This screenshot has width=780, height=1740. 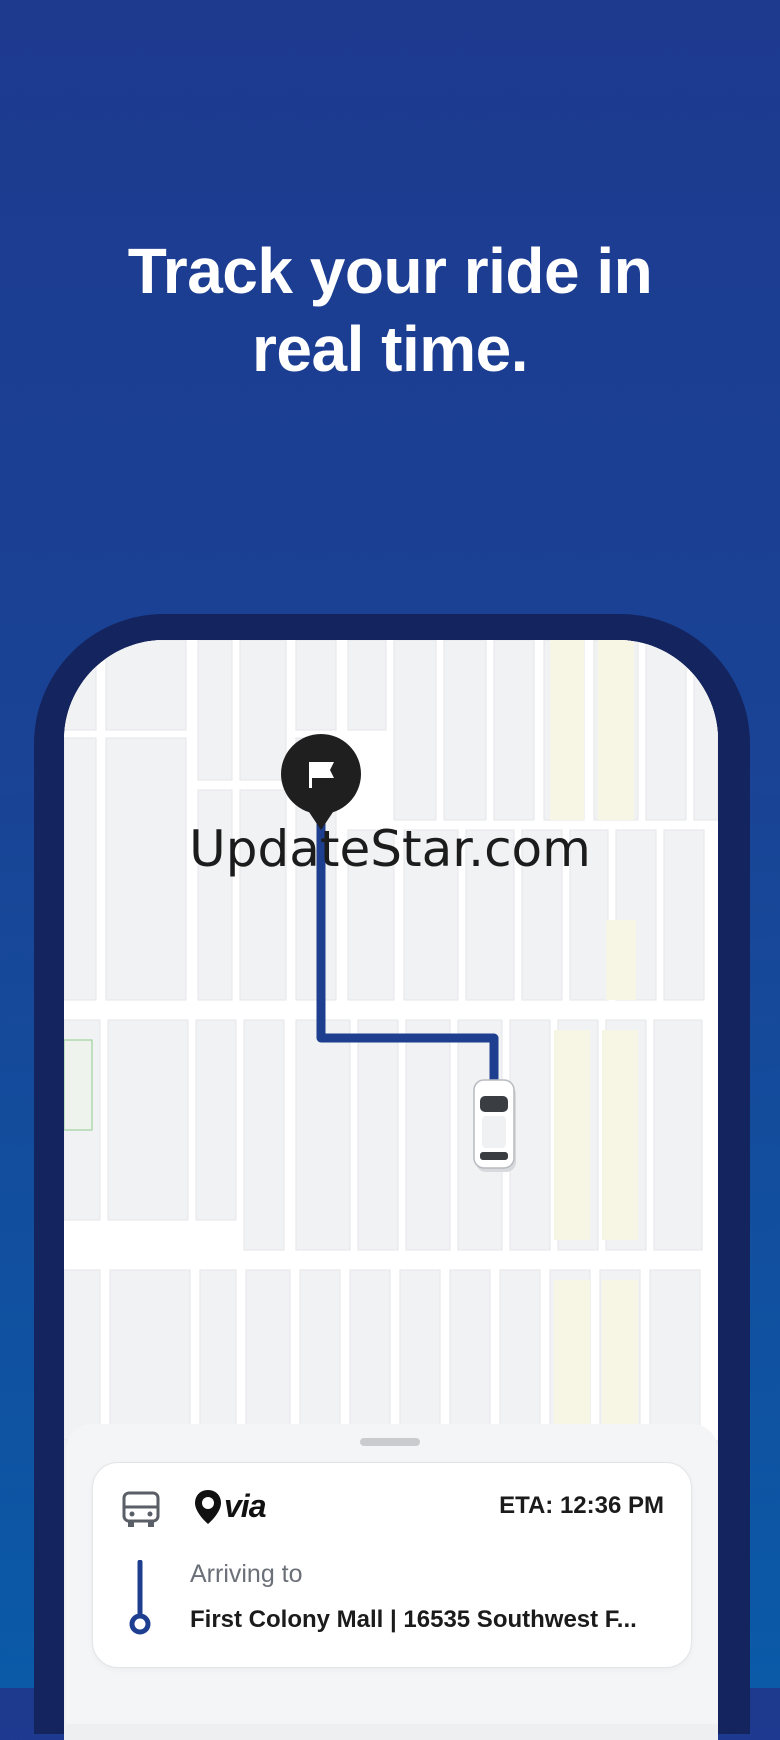 What do you see at coordinates (390, 849) in the screenshot?
I see `watermark: UpdateStar.com` at bounding box center [390, 849].